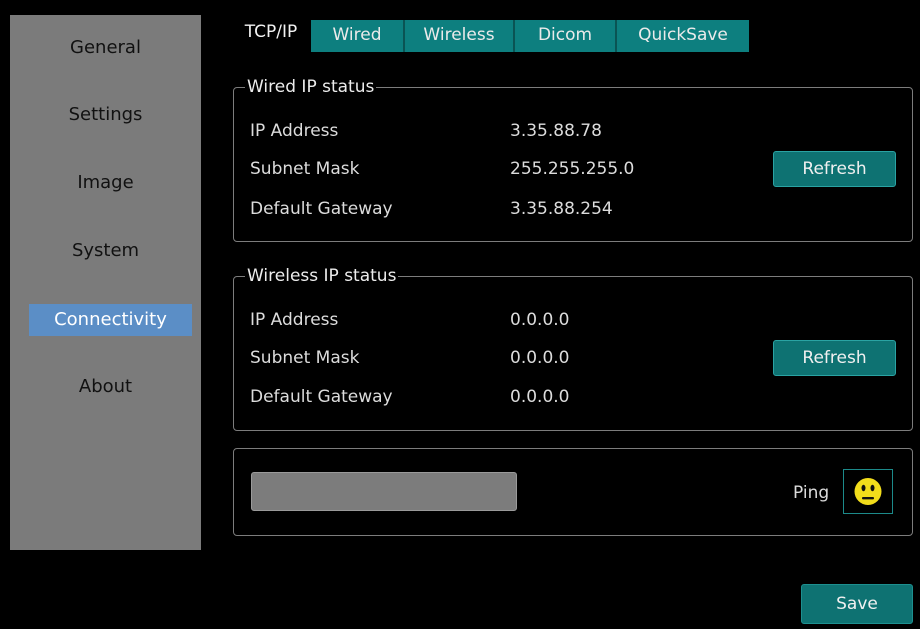 This screenshot has width=920, height=629. I want to click on wired-subnet-mask-value: 255.255.255.0, so click(572, 169).